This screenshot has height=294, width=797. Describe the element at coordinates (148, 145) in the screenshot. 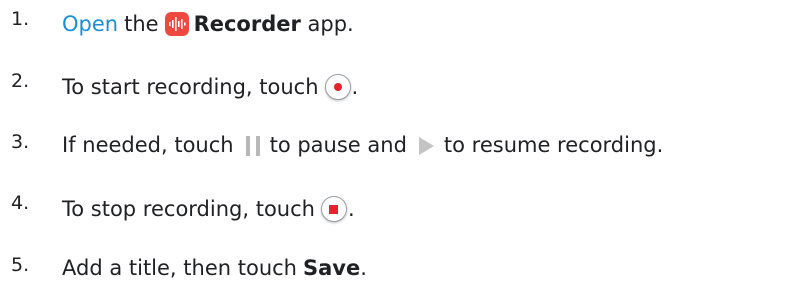

I see `step-text-segment: If needed, touch` at that location.